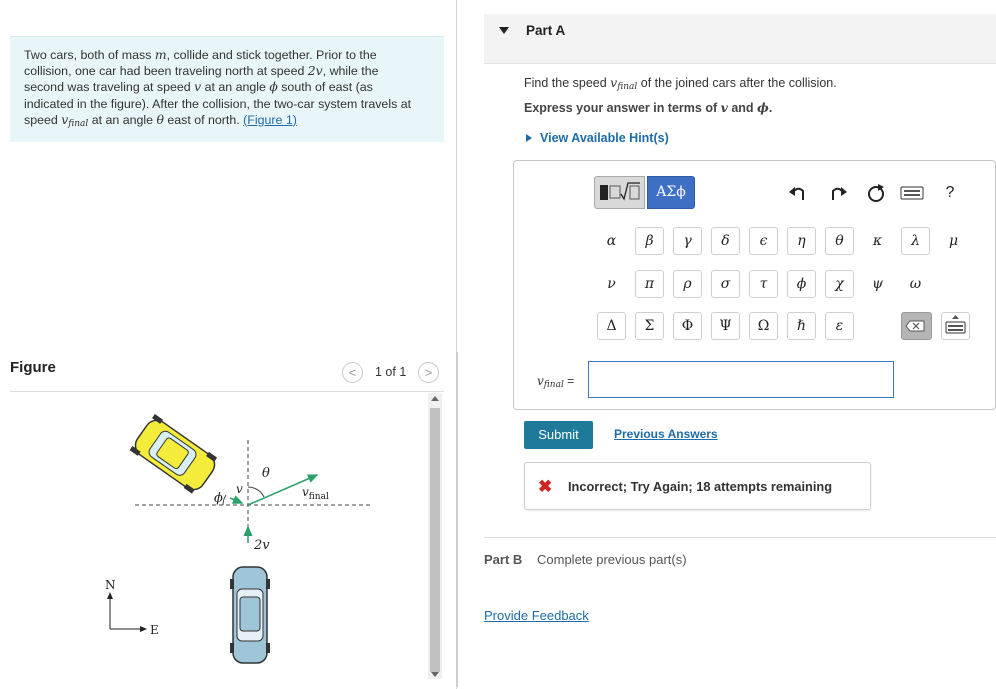 The width and height of the screenshot is (996, 689). Describe the element at coordinates (915, 284) in the screenshot. I see `greek-key-omega: ω` at that location.